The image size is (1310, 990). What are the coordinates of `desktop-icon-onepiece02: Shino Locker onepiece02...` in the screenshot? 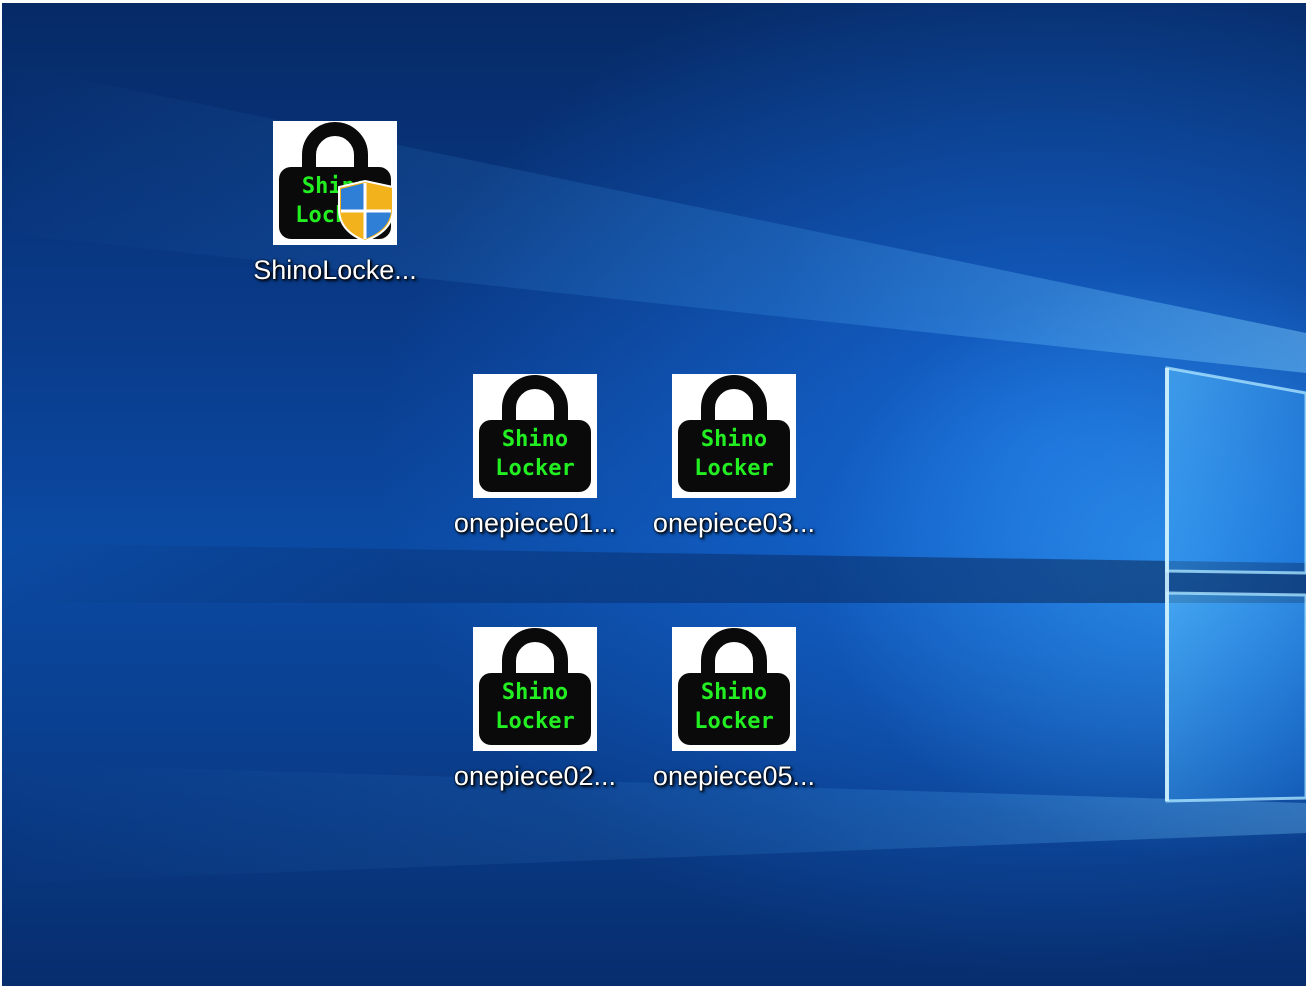 It's located at (535, 714).